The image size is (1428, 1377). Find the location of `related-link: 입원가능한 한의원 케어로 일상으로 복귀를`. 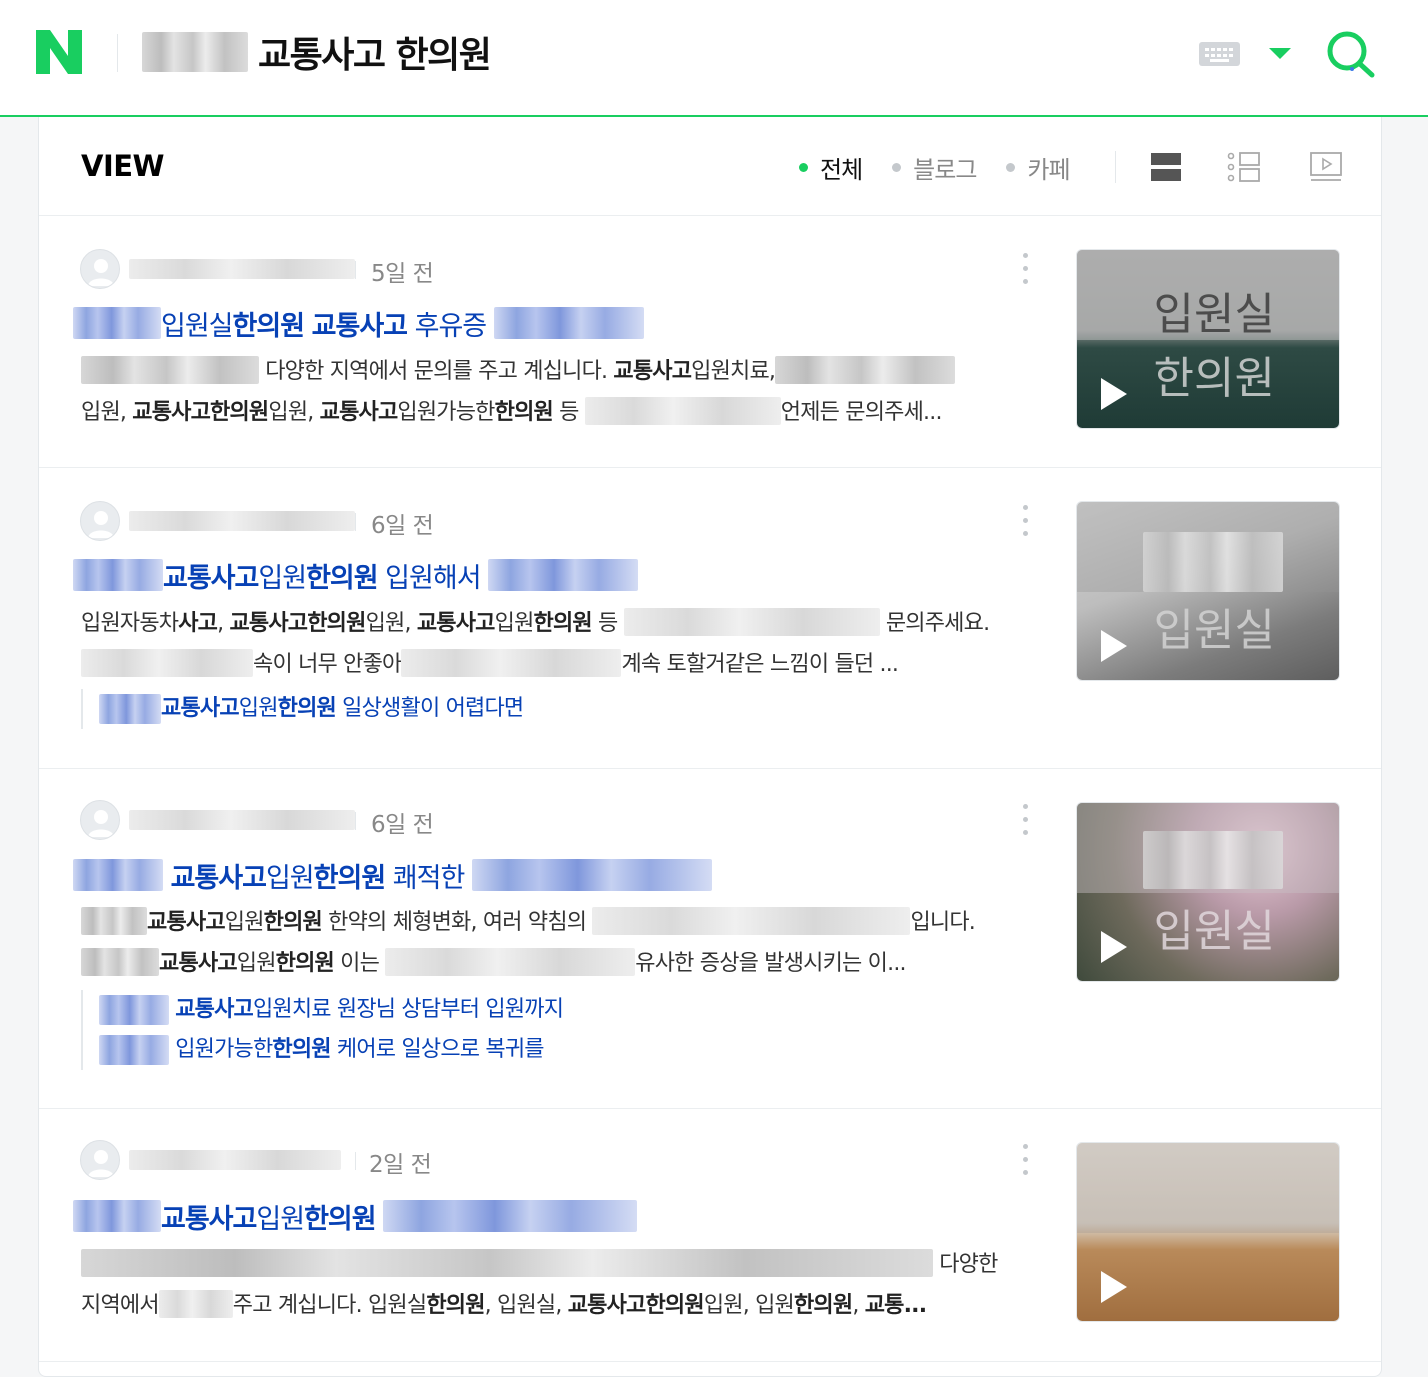

related-link: 입원가능한 한의원 케어로 일상으로 복귀를 is located at coordinates (331, 1050).